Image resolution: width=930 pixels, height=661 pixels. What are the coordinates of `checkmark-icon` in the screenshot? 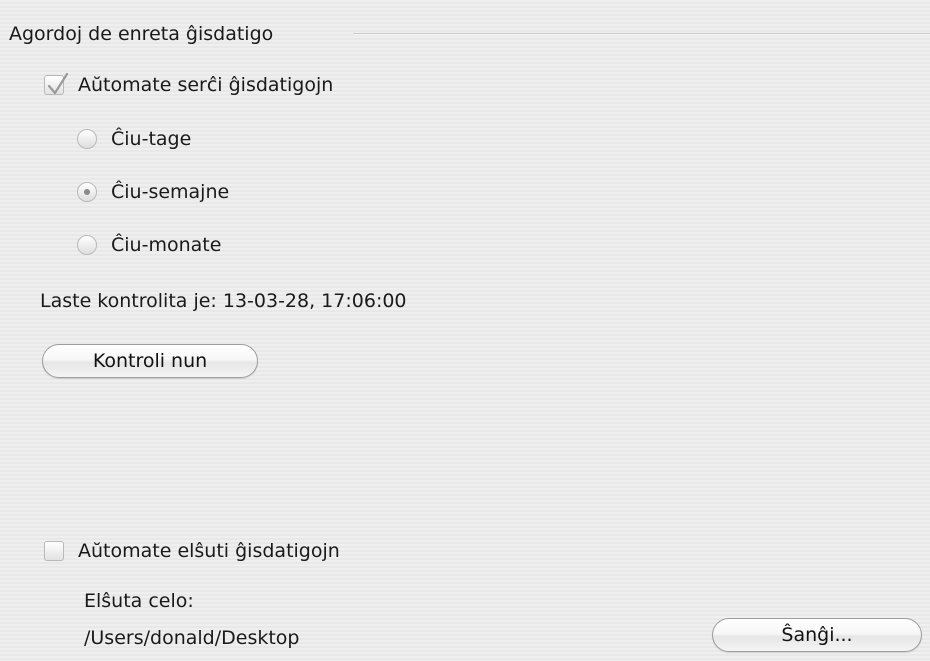 It's located at (58, 83).